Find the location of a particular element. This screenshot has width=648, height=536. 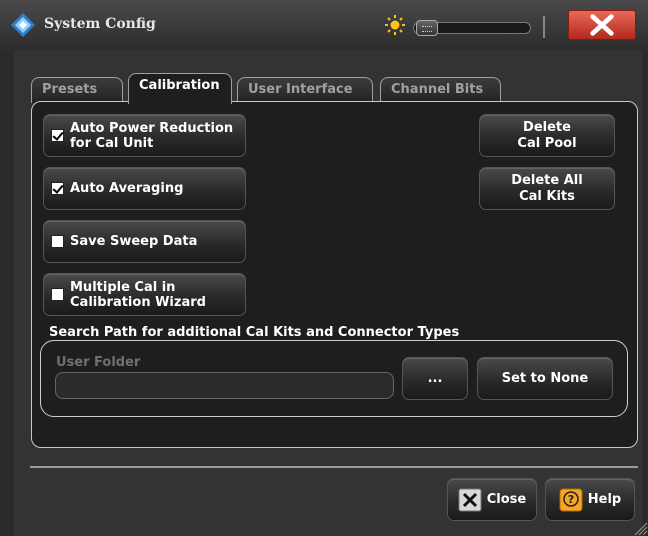

tab-user-interface: User Interface is located at coordinates (305, 90).